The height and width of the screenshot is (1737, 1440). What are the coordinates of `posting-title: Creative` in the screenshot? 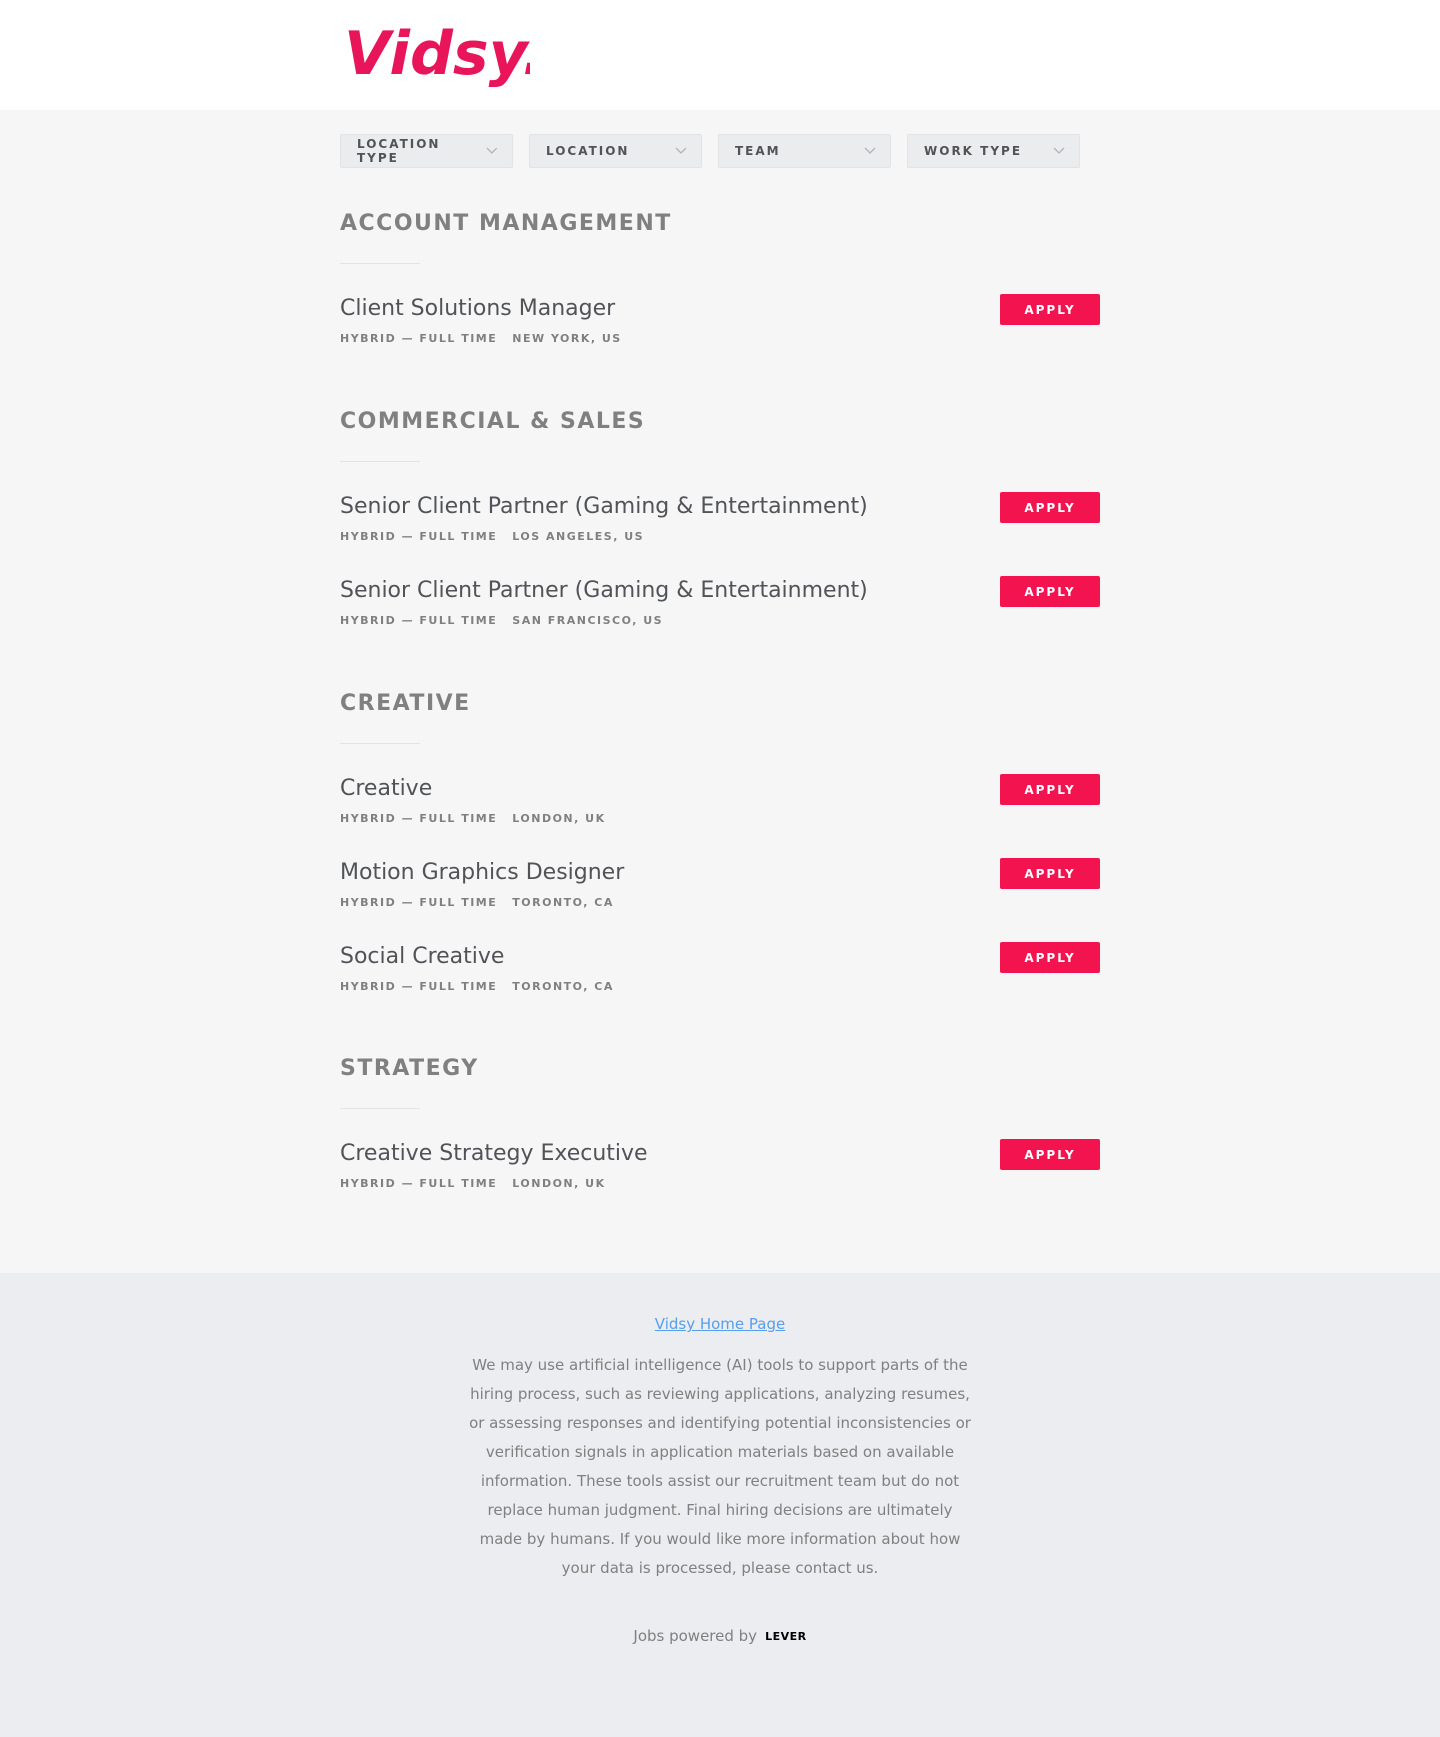 It's located at (386, 789).